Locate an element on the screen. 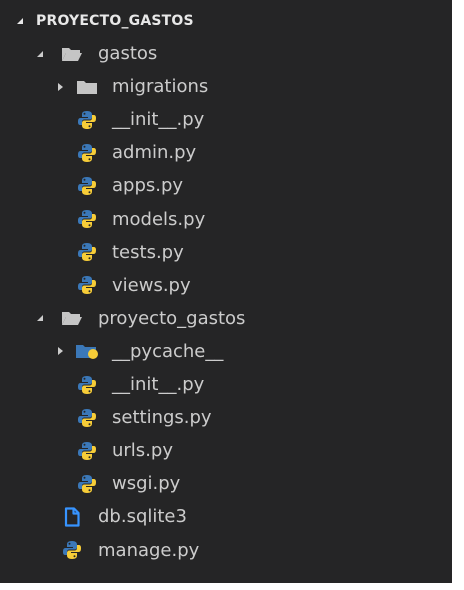  file-icon is located at coordinates (72, 517).